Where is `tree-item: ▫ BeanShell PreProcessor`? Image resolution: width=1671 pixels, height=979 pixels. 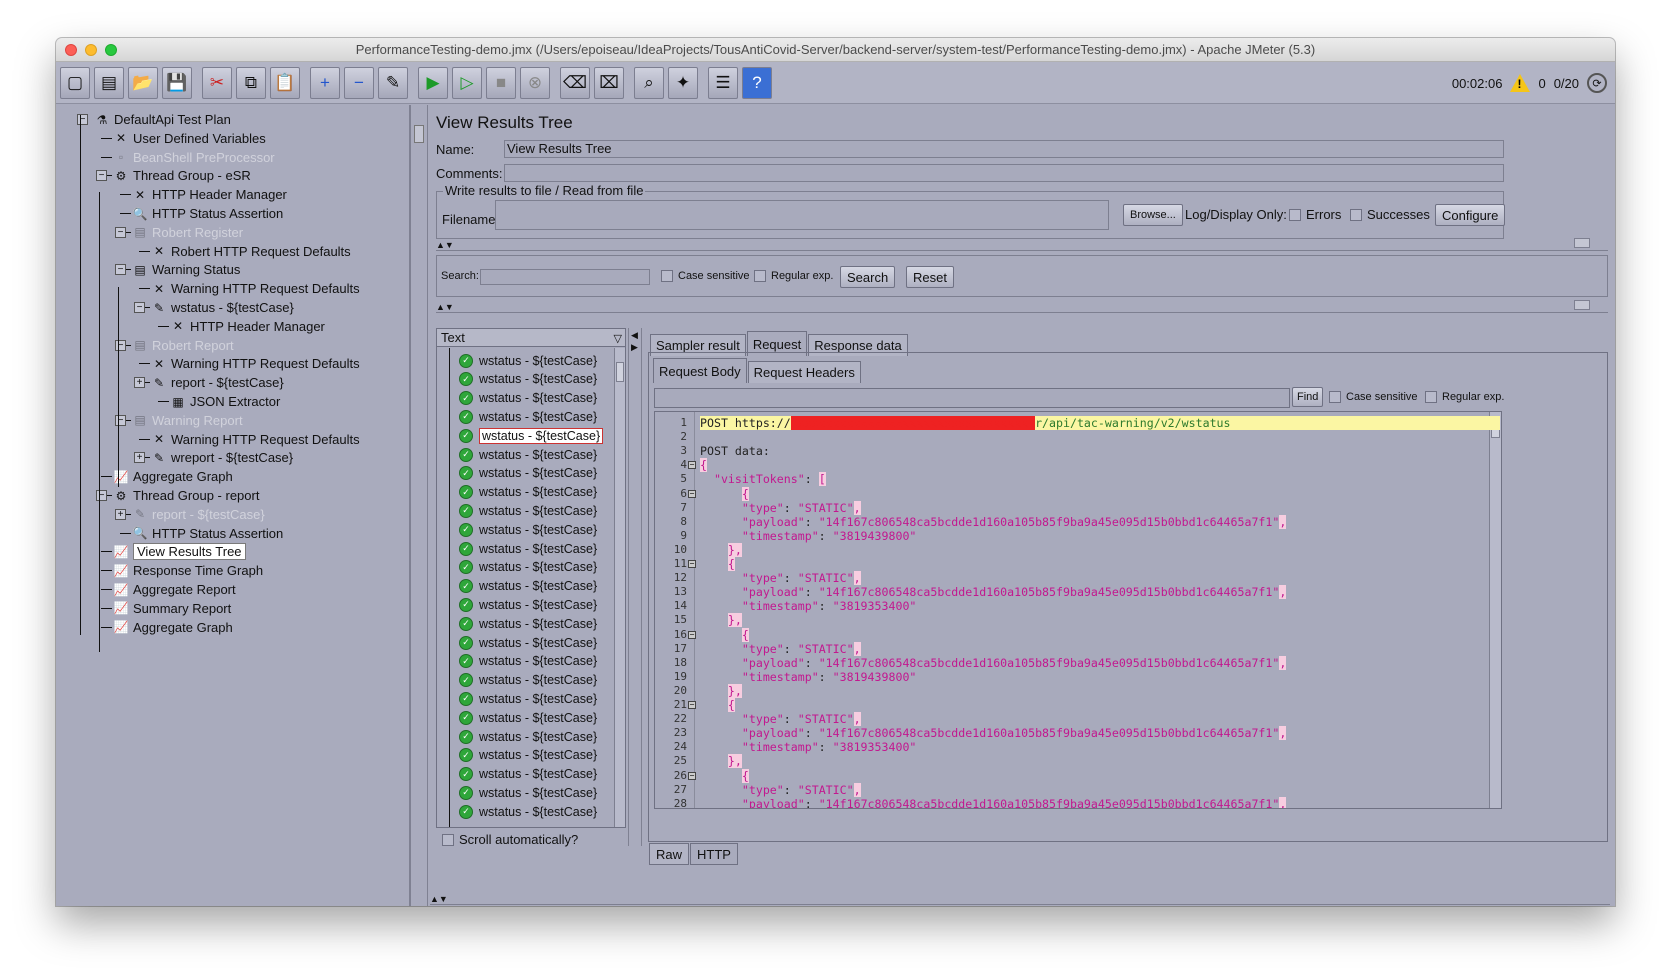 tree-item: ▫ BeanShell PreProcessor is located at coordinates (194, 157).